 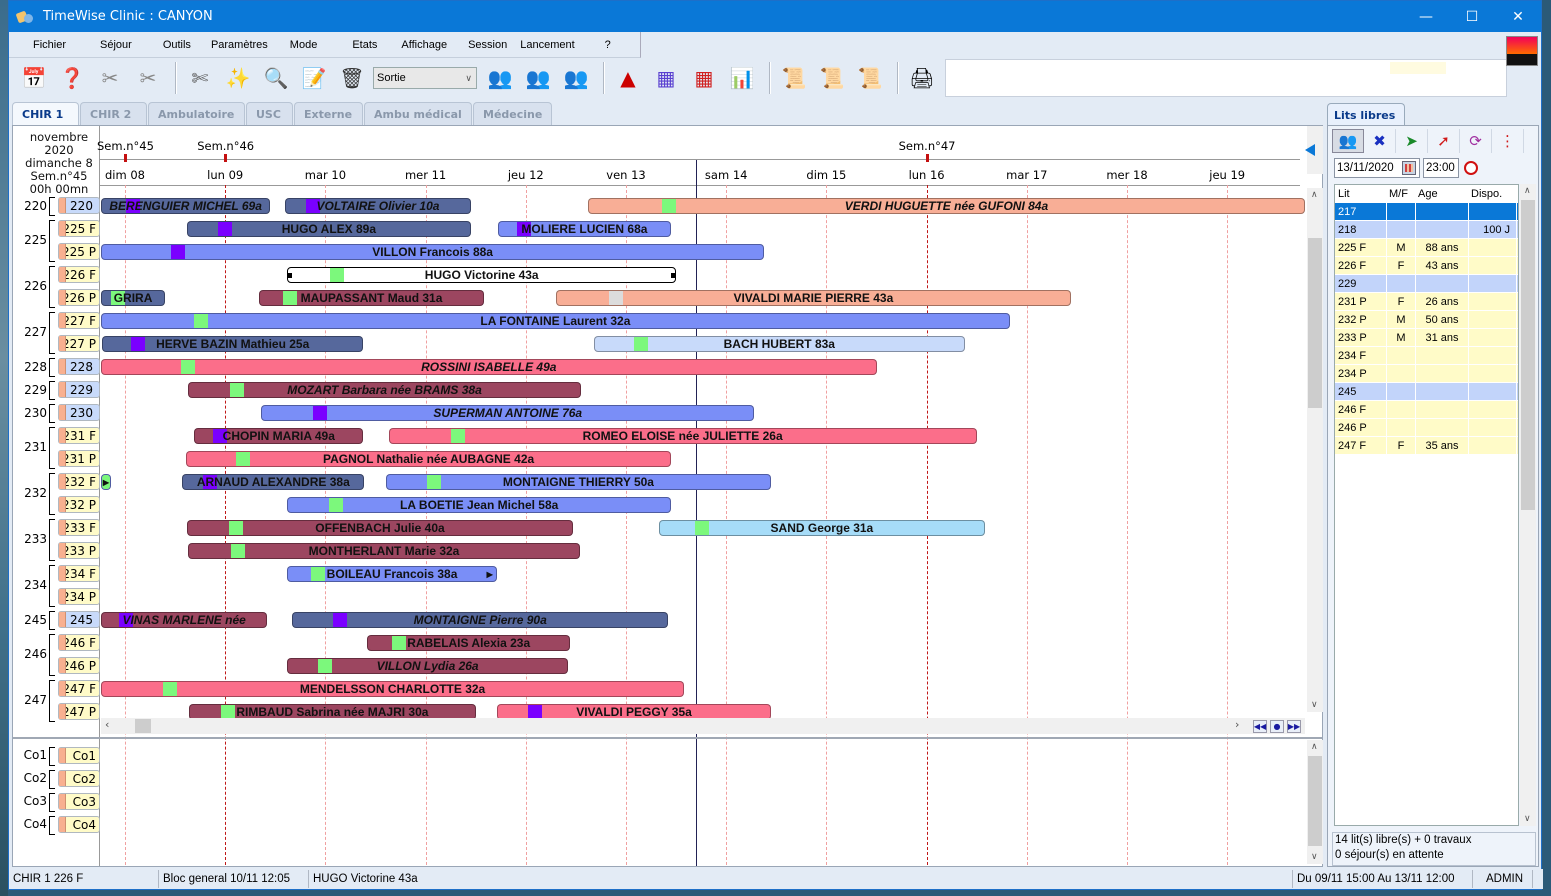 What do you see at coordinates (79, 389) in the screenshot?
I see `bed-label: 229` at bounding box center [79, 389].